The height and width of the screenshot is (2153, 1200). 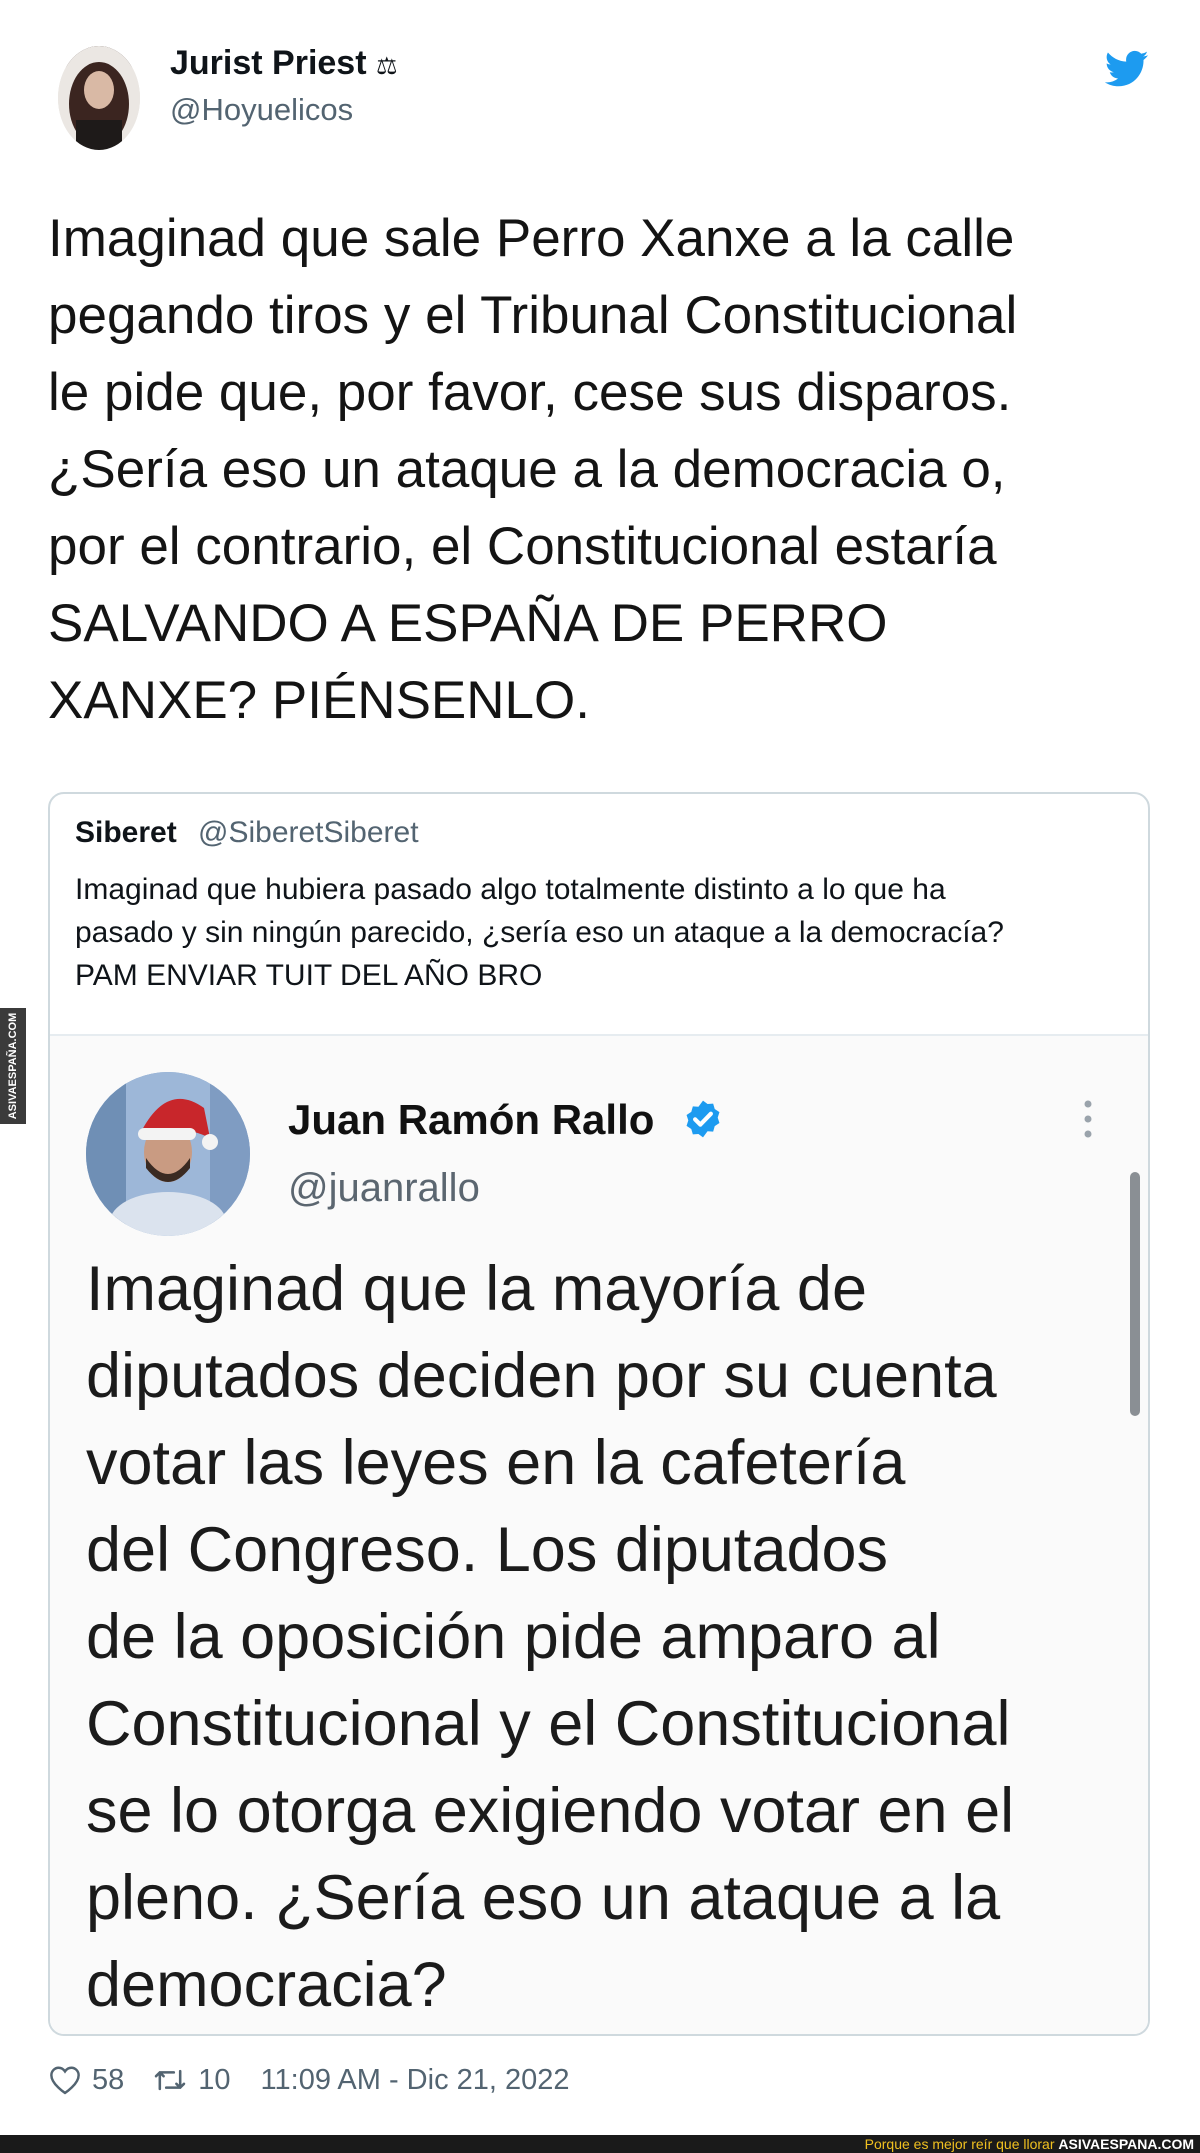 I want to click on author-avatar, so click(x=99, y=98).